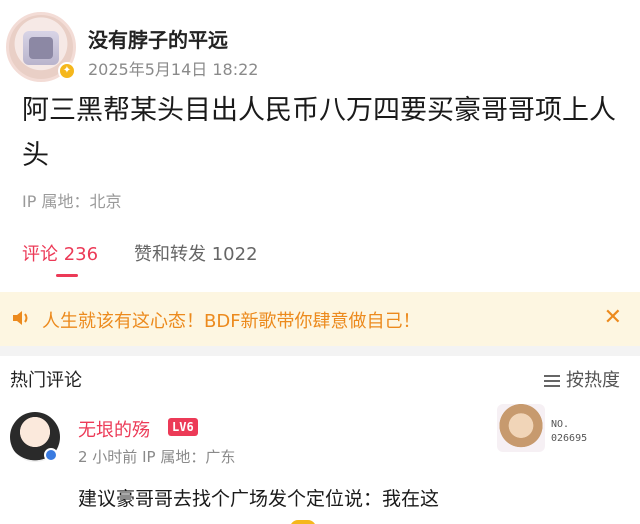  Describe the element at coordinates (158, 38) in the screenshot. I see `author-username: 没有脖子的平远` at that location.